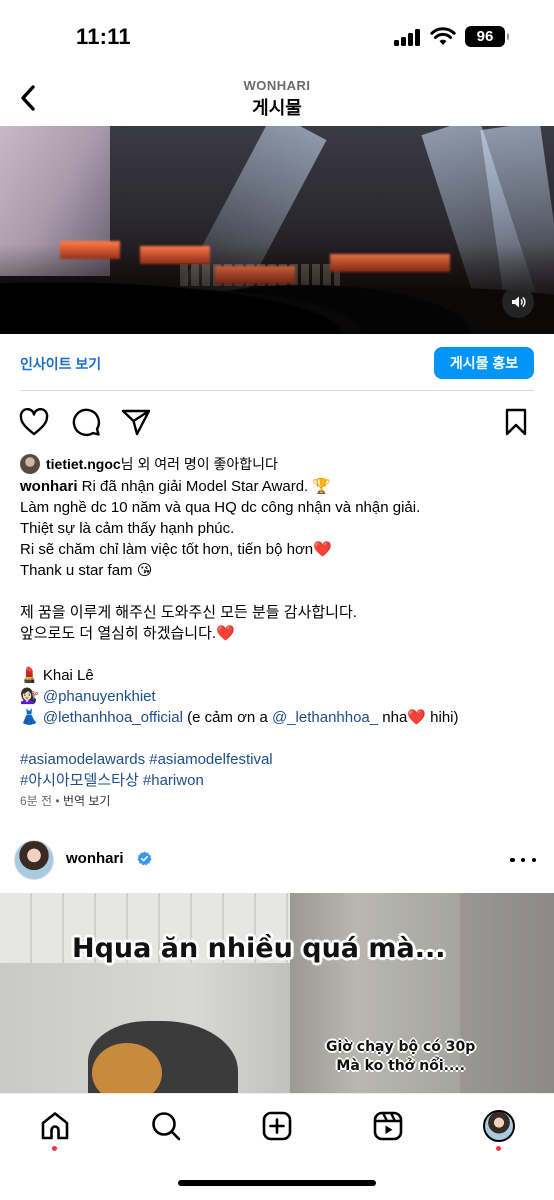  I want to click on page-title: 게시물, so click(277, 108).